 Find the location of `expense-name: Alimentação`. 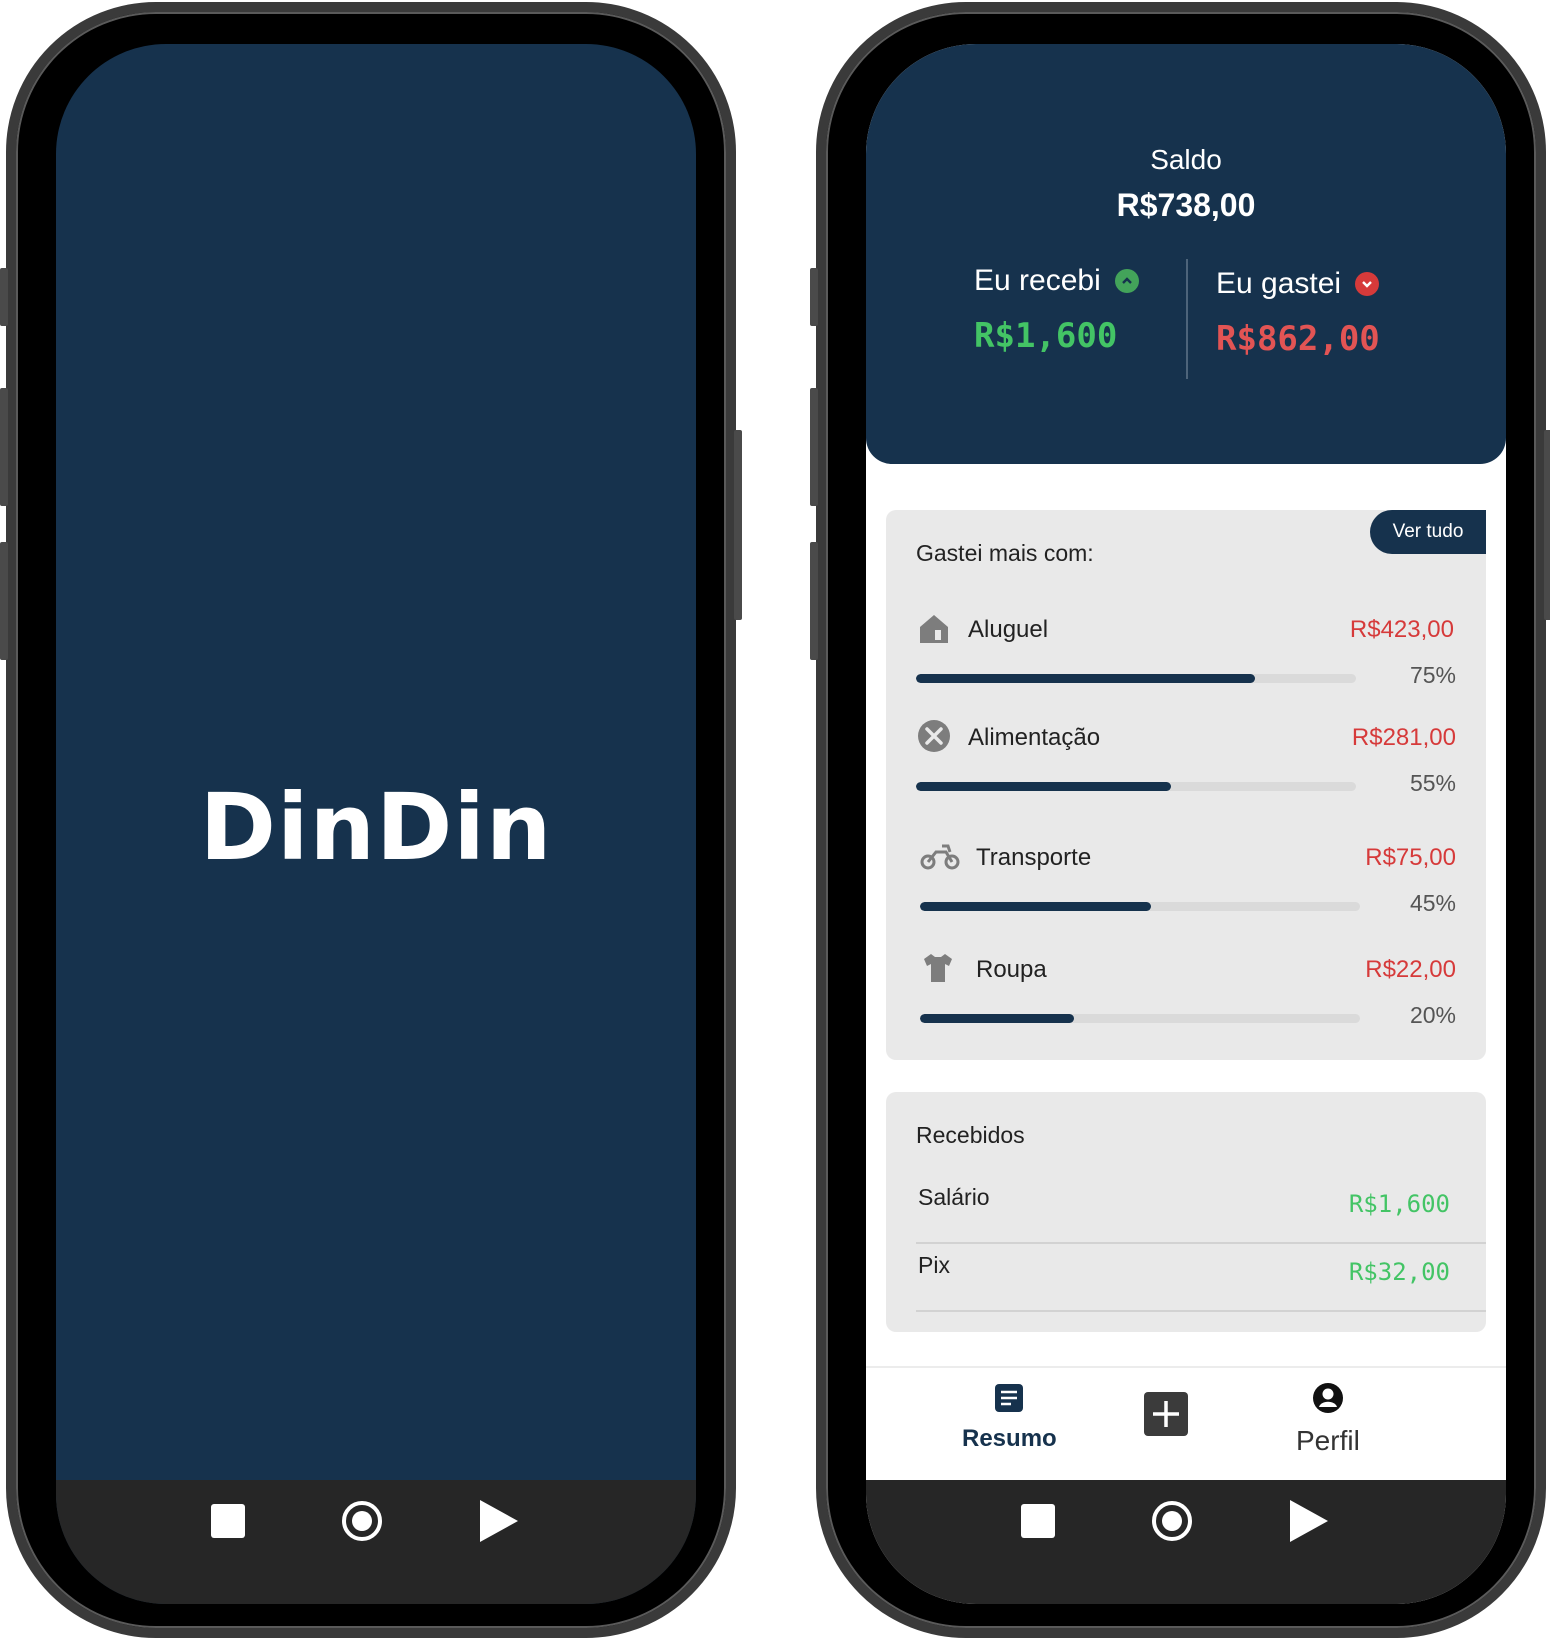

expense-name: Alimentação is located at coordinates (1034, 737).